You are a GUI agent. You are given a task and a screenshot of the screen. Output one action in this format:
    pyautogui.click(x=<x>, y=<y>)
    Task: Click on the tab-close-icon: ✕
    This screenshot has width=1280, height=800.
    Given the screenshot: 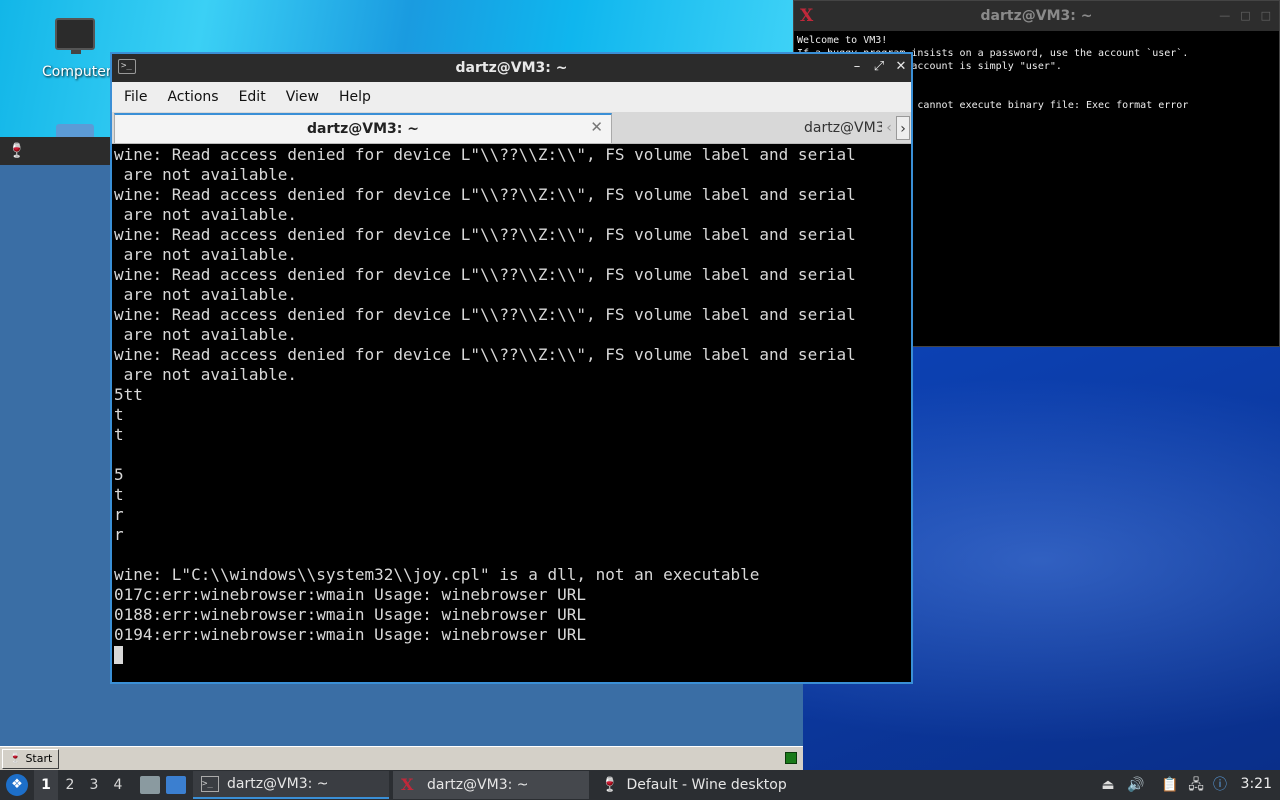 What is the action you would take?
    pyautogui.click(x=596, y=127)
    